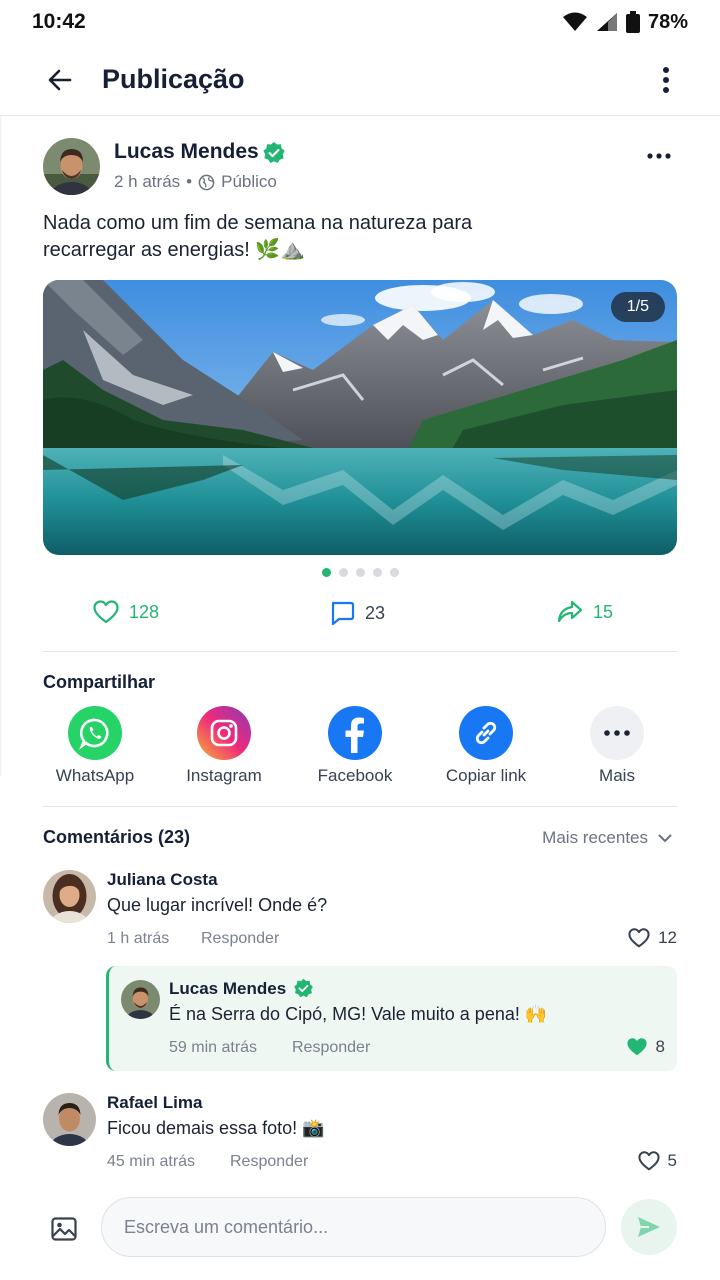 The width and height of the screenshot is (720, 1280). I want to click on globe-icon, so click(206, 182).